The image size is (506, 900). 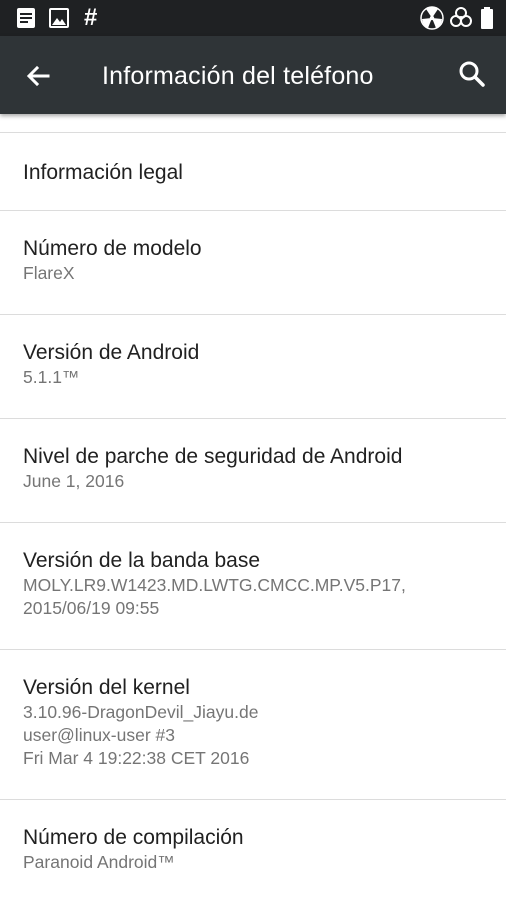 What do you see at coordinates (432, 18) in the screenshot?
I see `radiation-icon` at bounding box center [432, 18].